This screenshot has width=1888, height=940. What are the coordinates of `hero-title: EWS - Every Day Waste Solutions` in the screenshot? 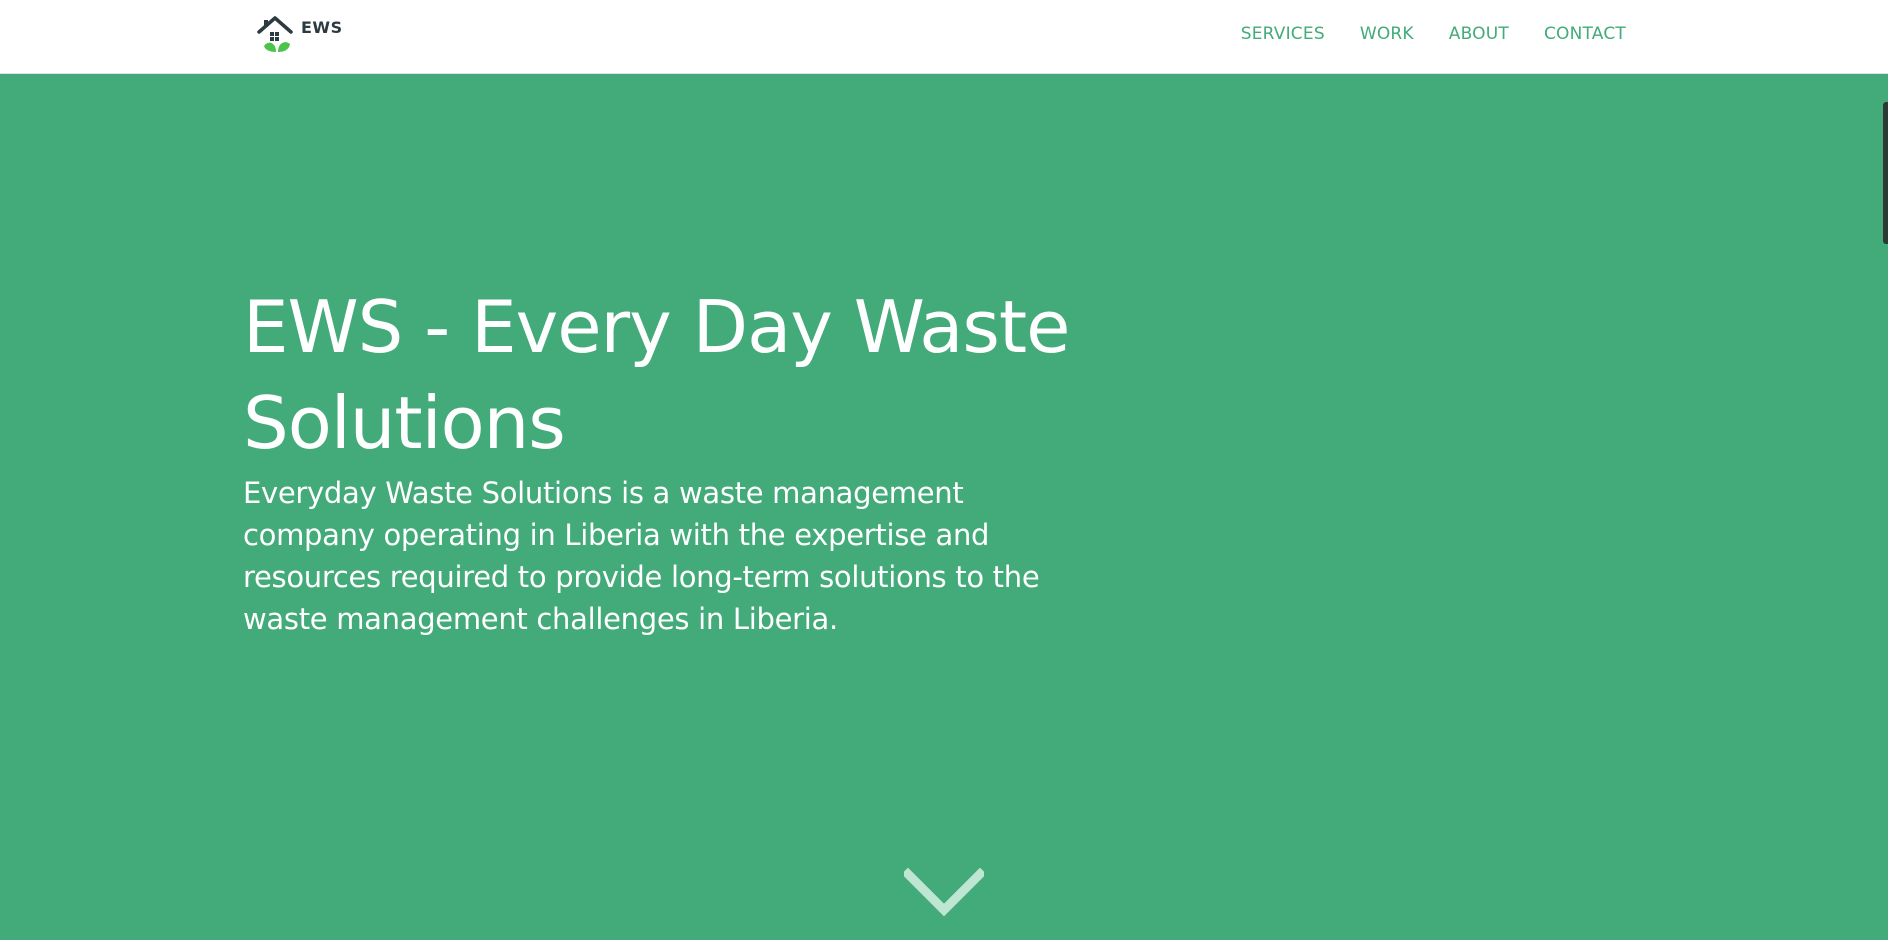 It's located at (656, 375).